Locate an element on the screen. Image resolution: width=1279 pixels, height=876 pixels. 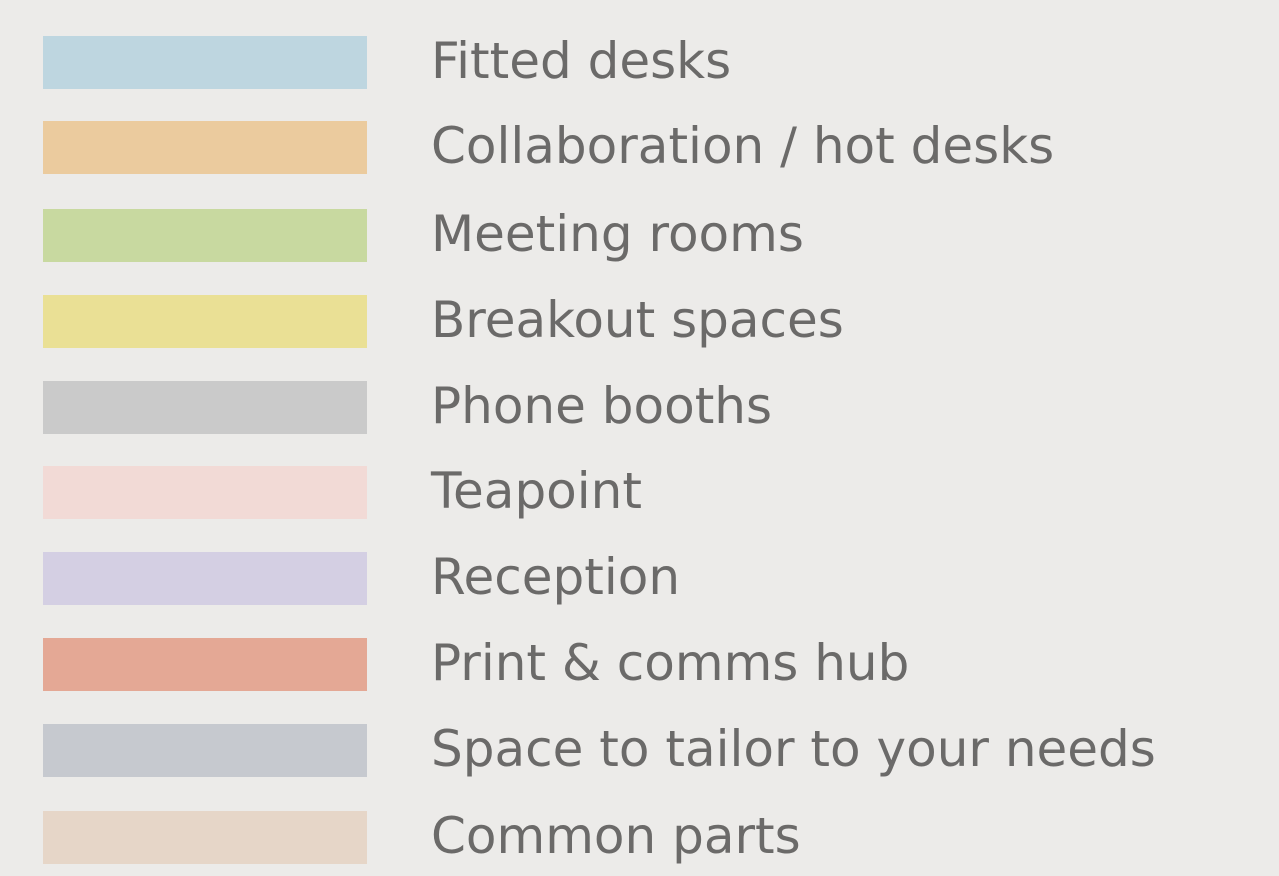
legend-label-teapoint: Teapoint is located at coordinates (536, 491).